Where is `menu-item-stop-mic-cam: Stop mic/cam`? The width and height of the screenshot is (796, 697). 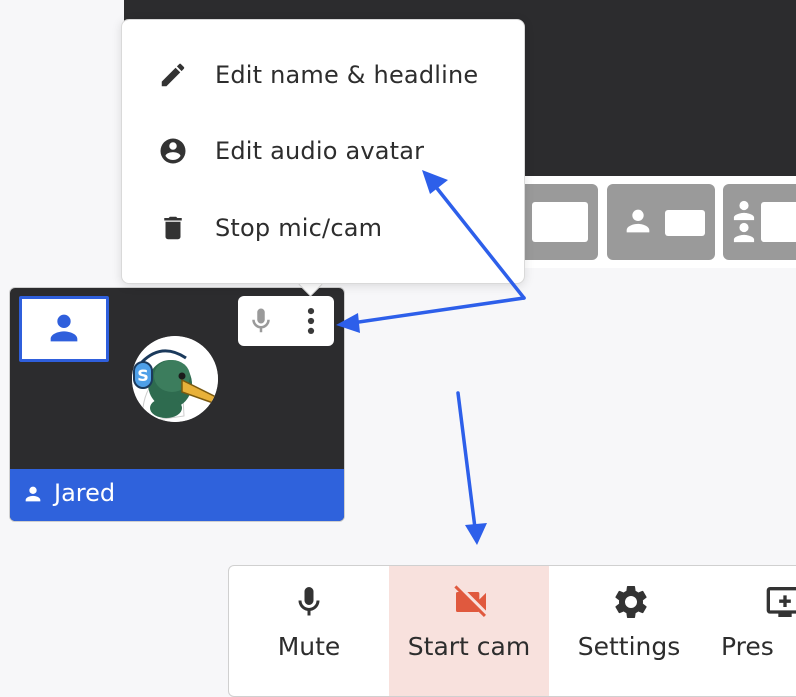 menu-item-stop-mic-cam: Stop mic/cam is located at coordinates (323, 228).